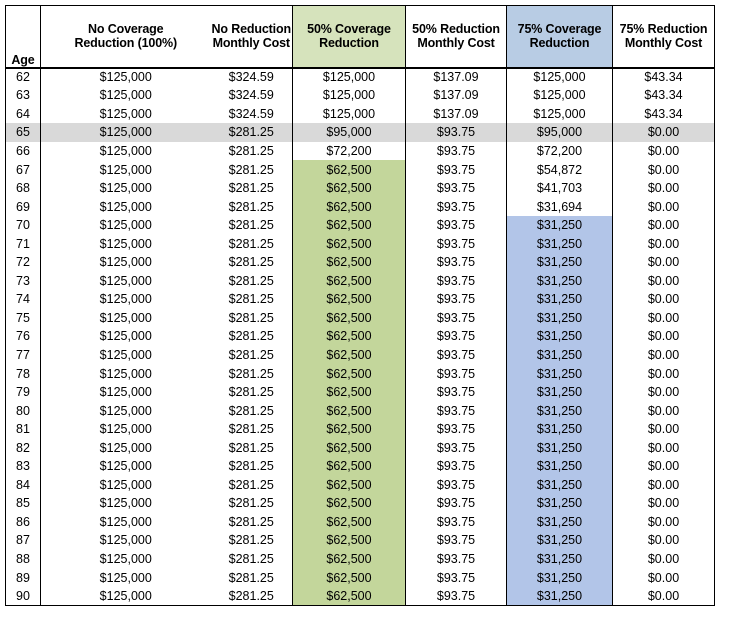 The width and height of the screenshot is (729, 634). What do you see at coordinates (349, 114) in the screenshot?
I see `cell-50-coverage-reduction: $125,000` at bounding box center [349, 114].